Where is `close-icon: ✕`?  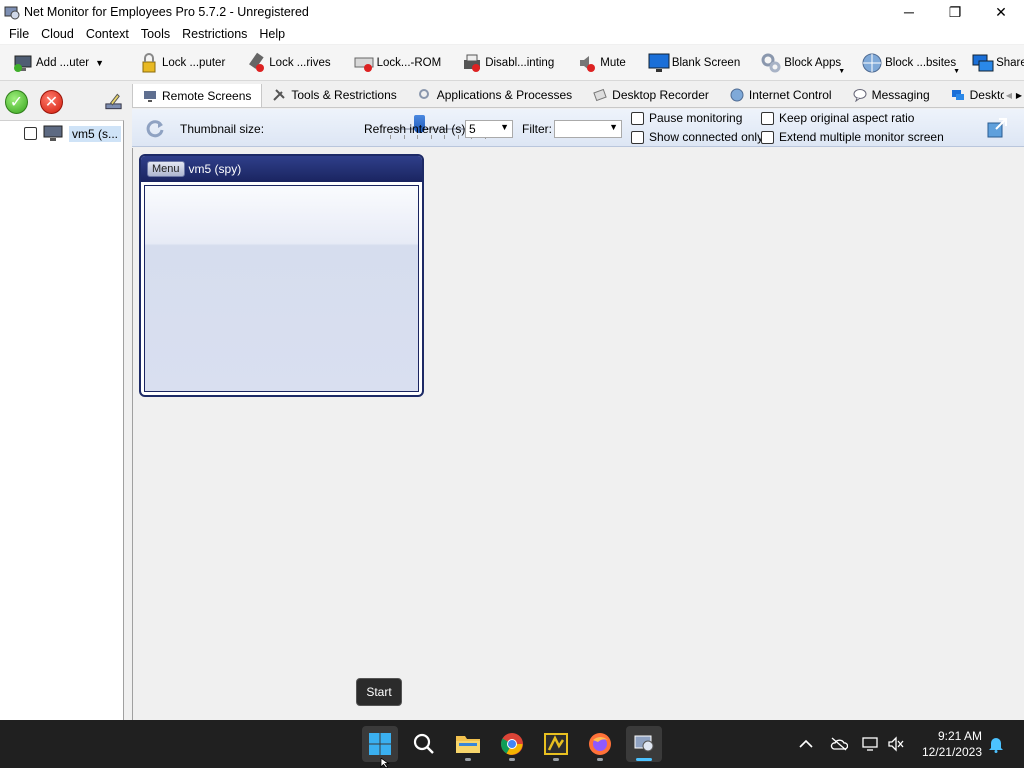
close-icon: ✕ is located at coordinates (51, 102).